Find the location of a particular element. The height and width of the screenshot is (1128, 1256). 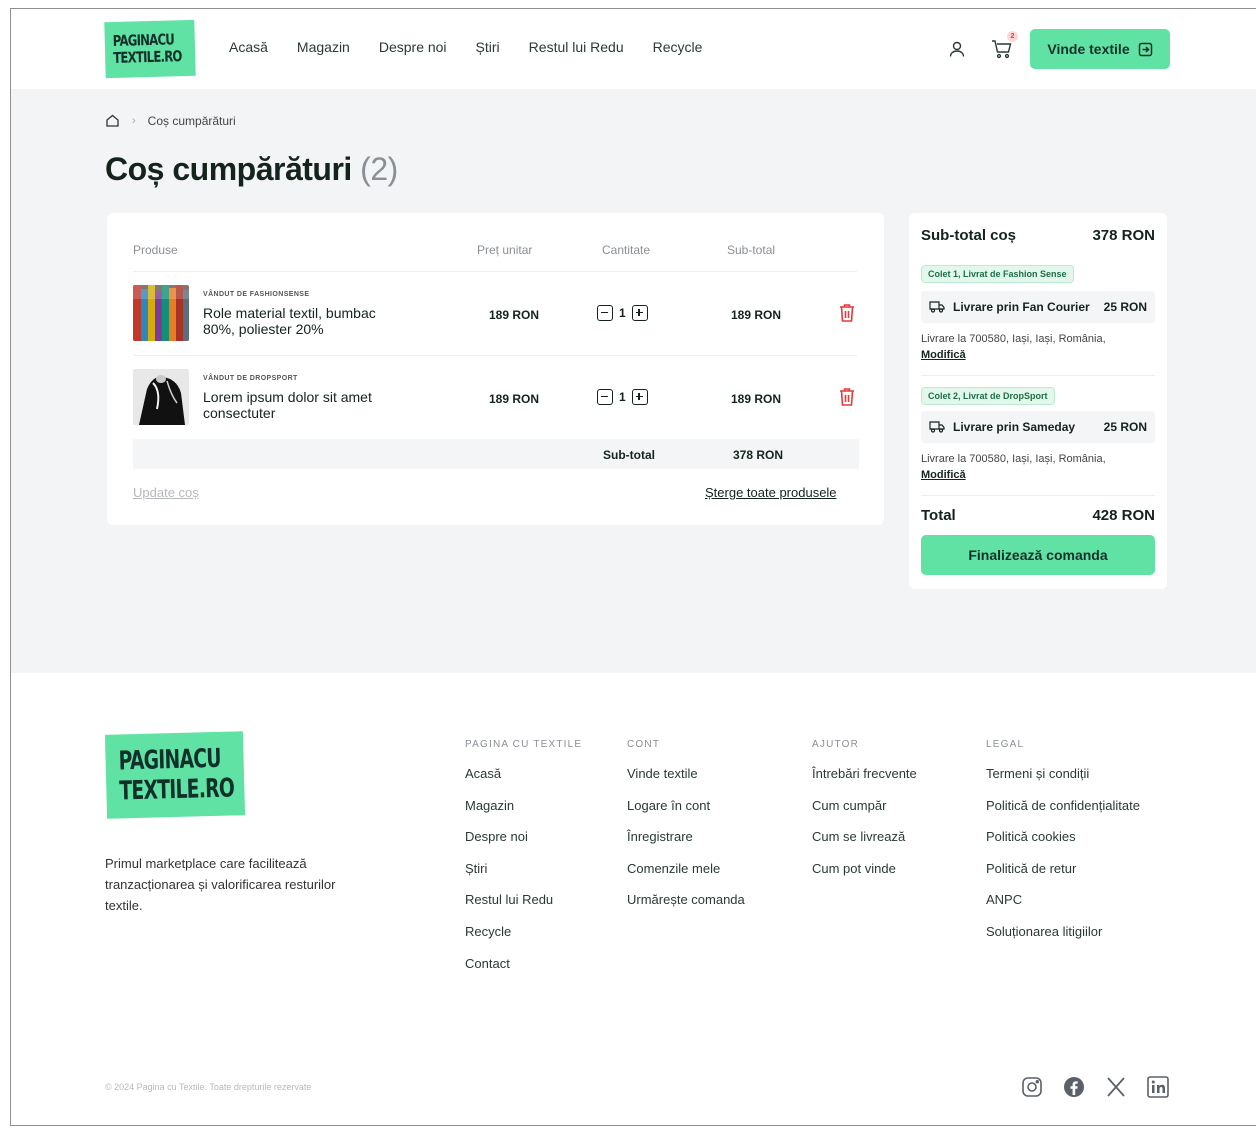

facebook-icon is located at coordinates (1074, 1087).